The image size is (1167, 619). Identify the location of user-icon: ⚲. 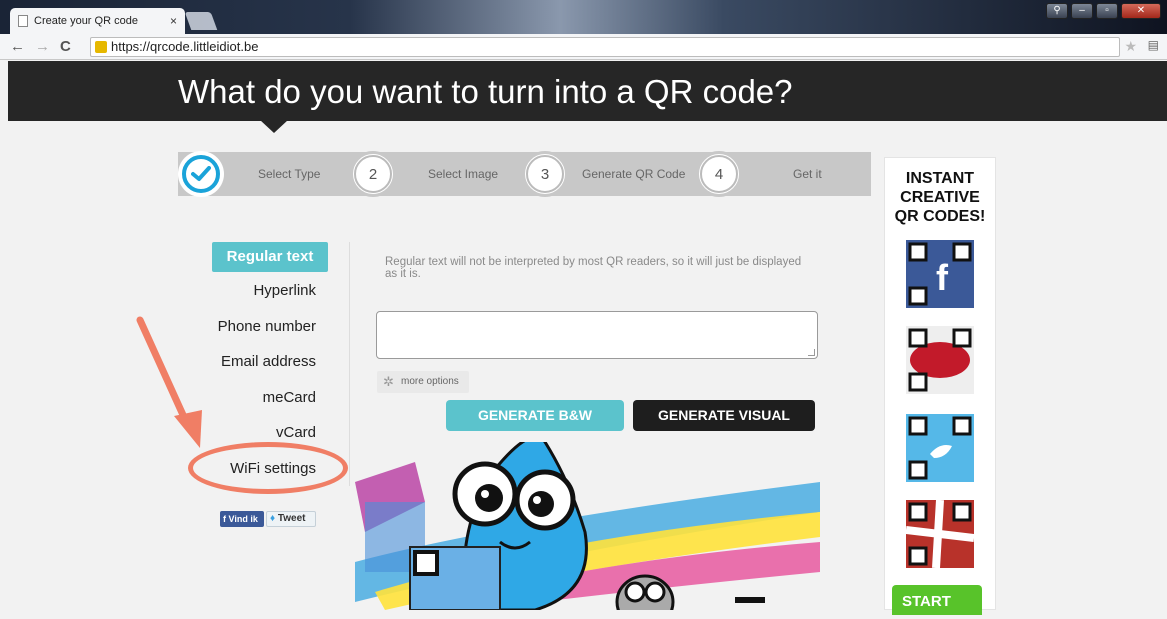
(1057, 11).